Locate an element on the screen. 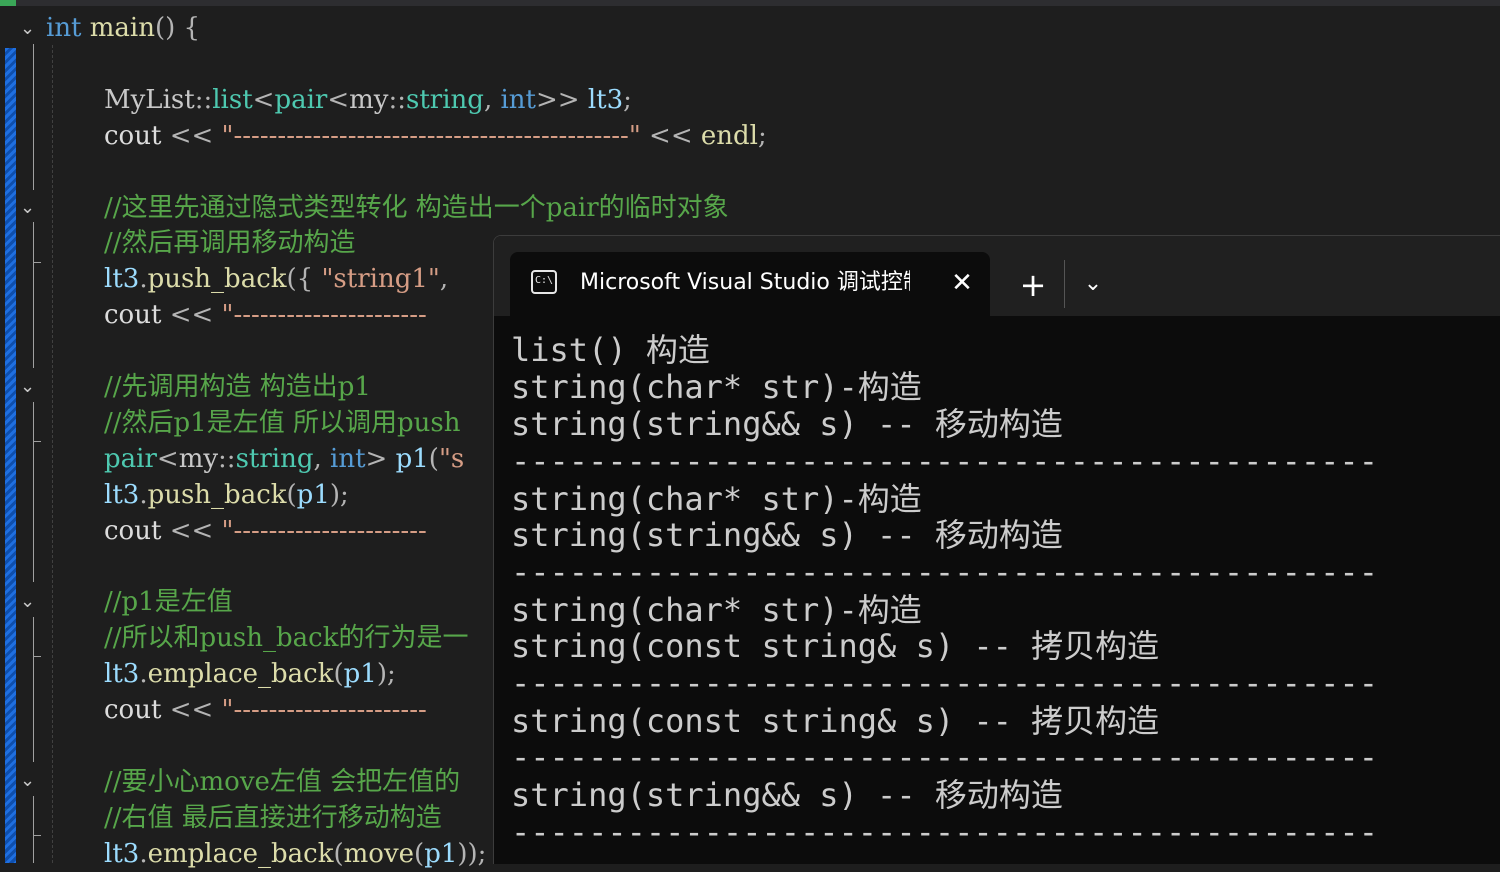  code-line: lt3.push_back({ "string1", is located at coordinates (276, 279).